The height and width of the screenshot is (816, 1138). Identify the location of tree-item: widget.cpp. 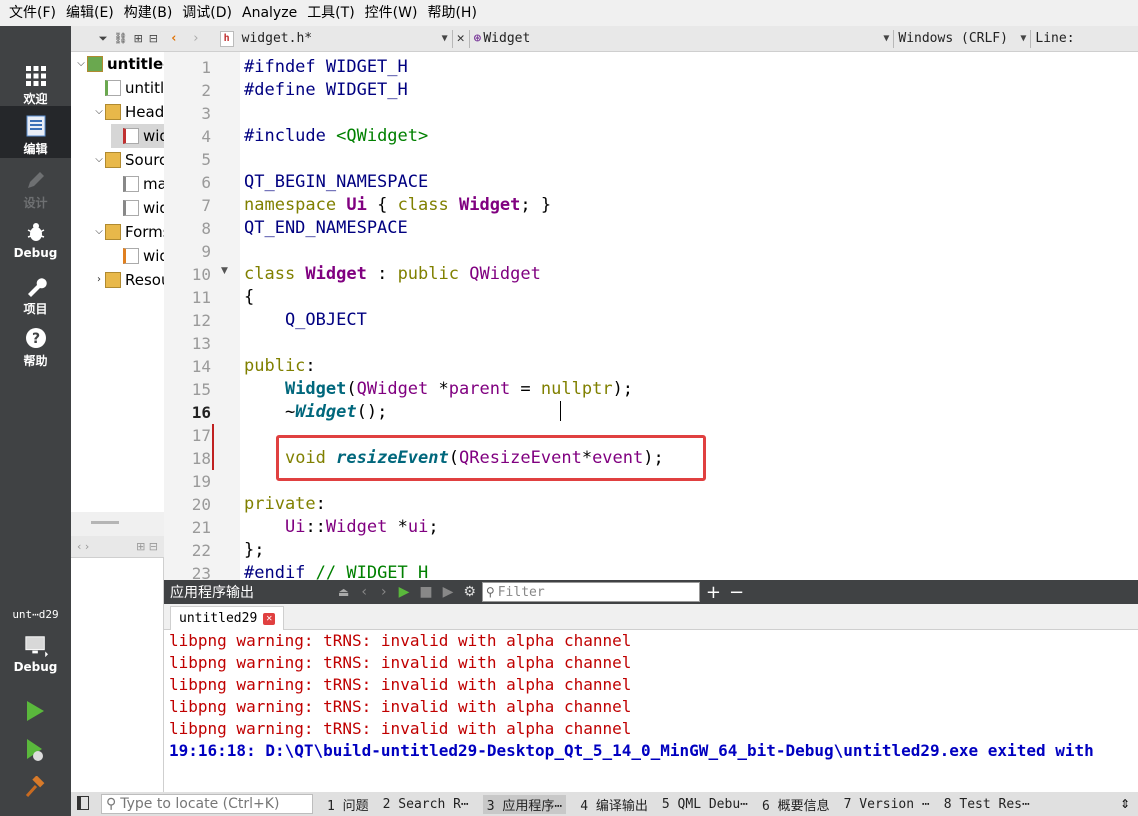
(137, 208).